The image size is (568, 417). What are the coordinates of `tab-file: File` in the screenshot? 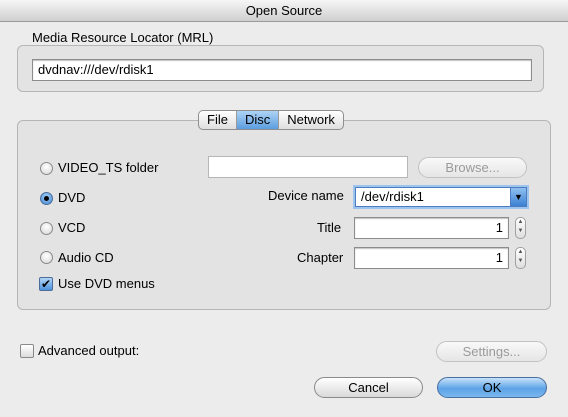 It's located at (218, 120).